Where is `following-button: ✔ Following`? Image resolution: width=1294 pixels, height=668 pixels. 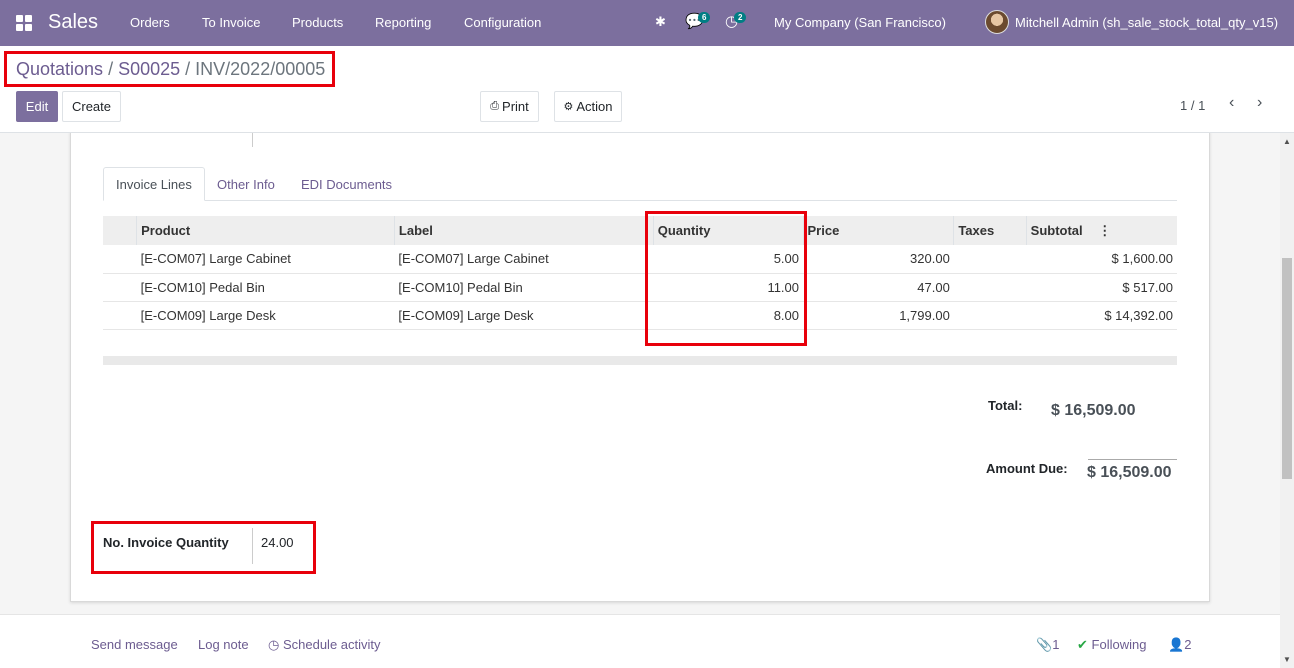
following-button: ✔ Following is located at coordinates (1111, 645).